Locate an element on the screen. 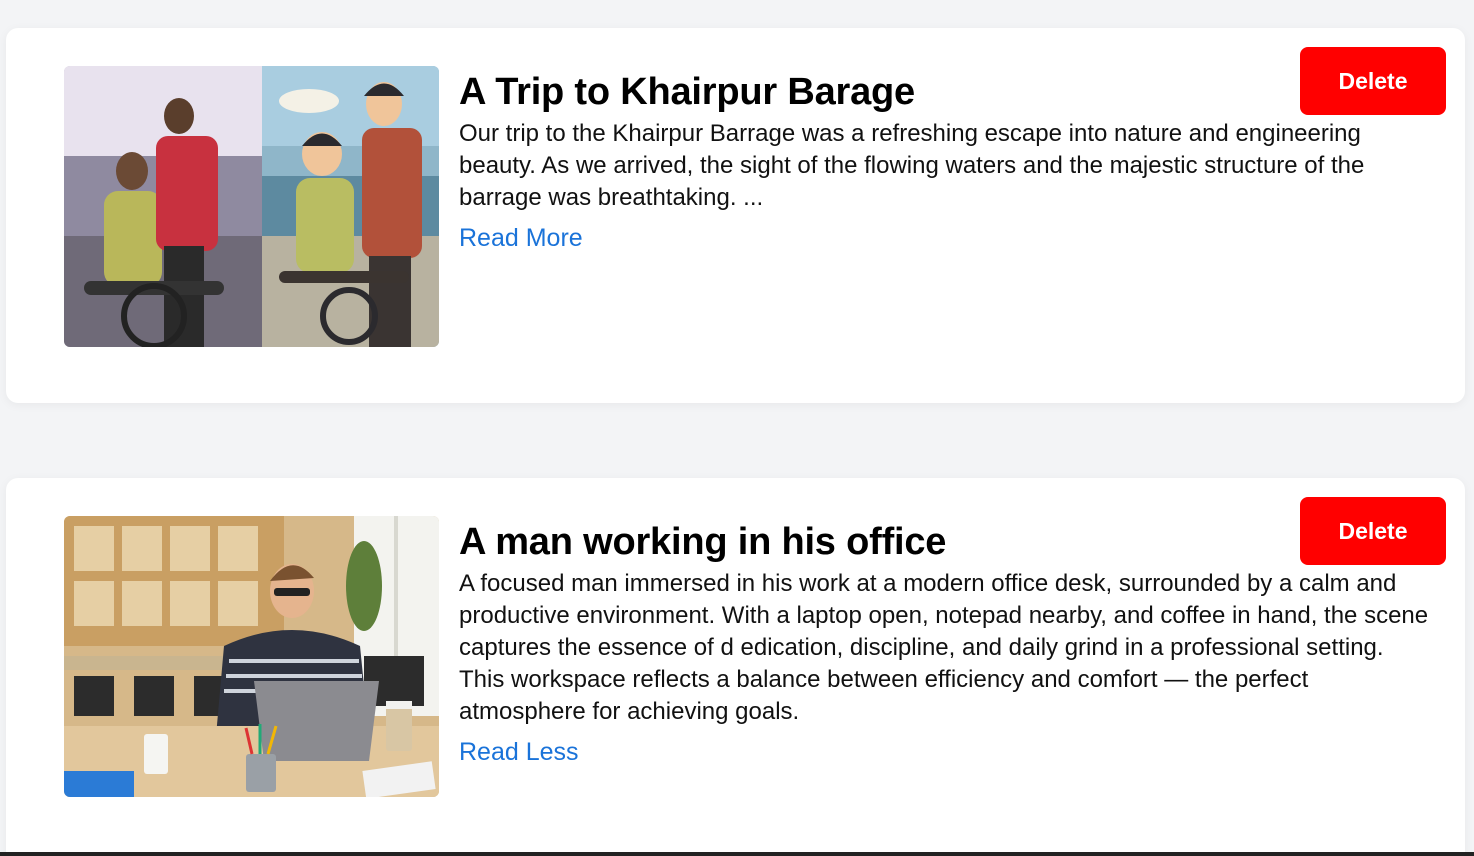 This screenshot has width=1474, height=856. photo-man-with-laptop-icon is located at coordinates (251, 656).